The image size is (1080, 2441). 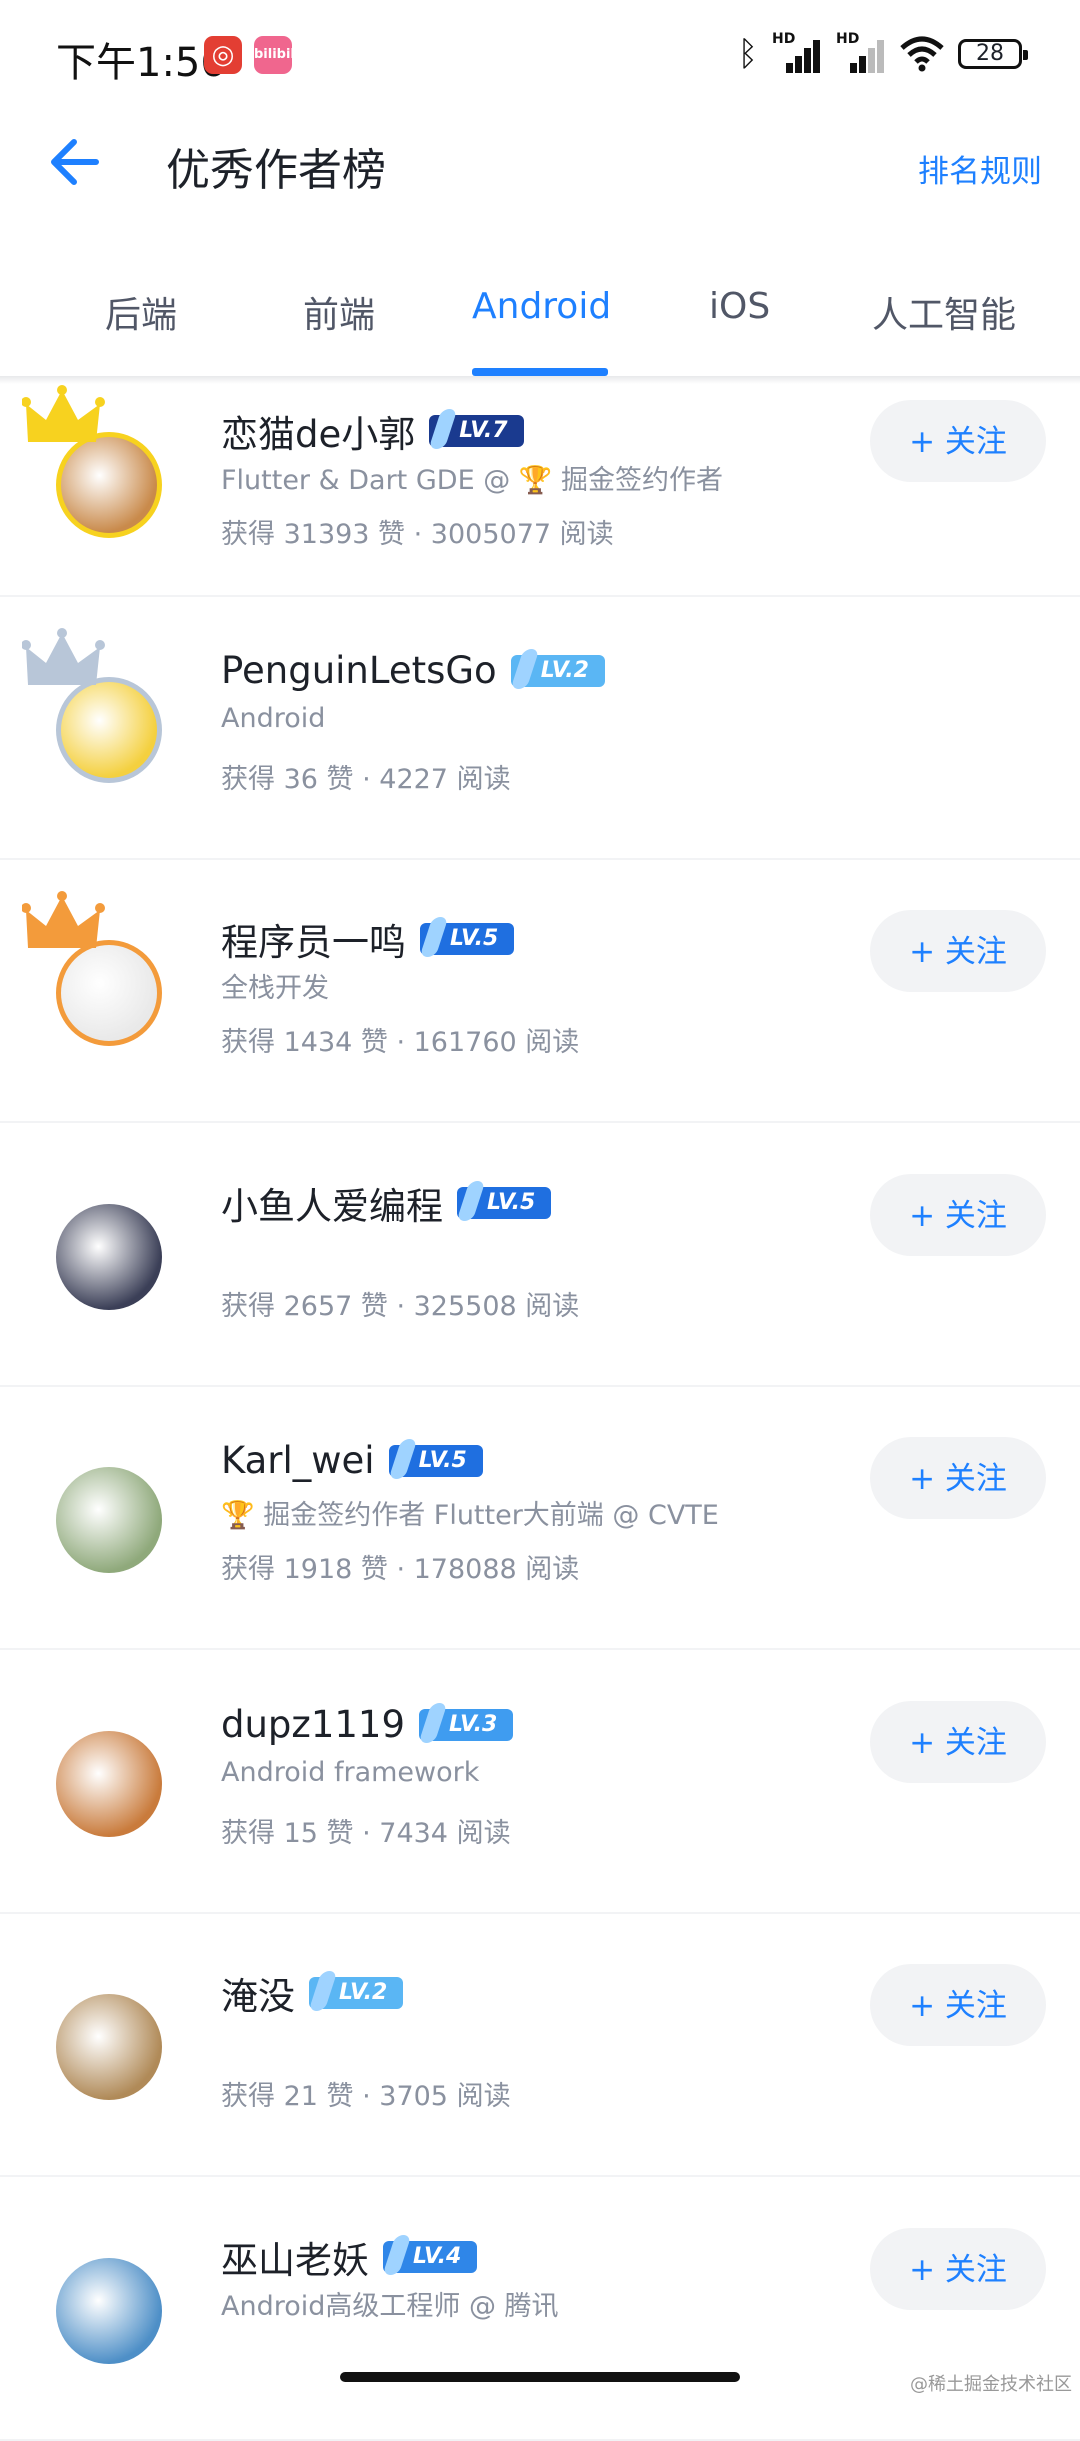 What do you see at coordinates (350, 1772) in the screenshot?
I see `author-description: Android framework` at bounding box center [350, 1772].